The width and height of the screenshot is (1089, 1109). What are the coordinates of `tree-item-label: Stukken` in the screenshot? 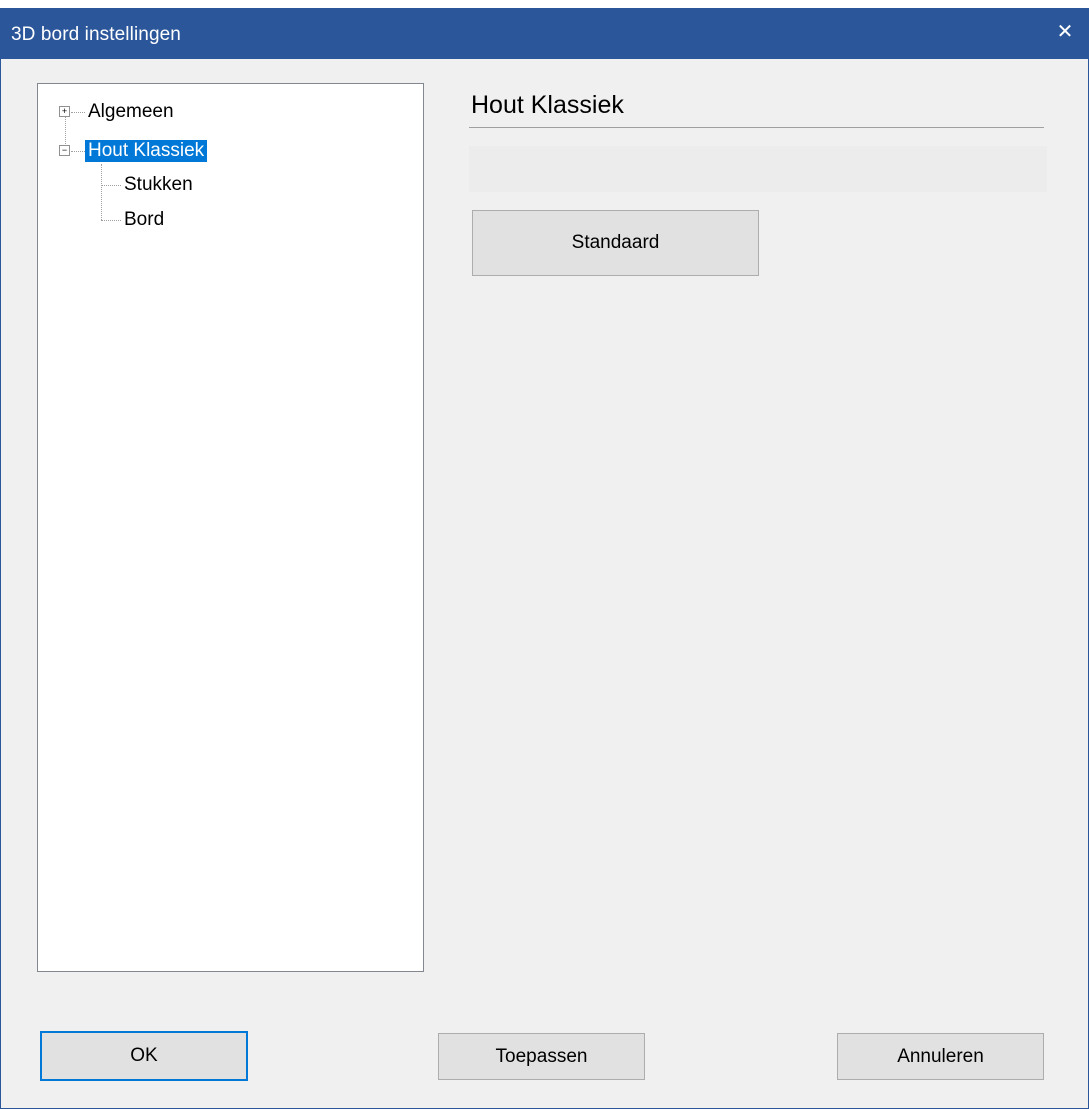 It's located at (158, 184).